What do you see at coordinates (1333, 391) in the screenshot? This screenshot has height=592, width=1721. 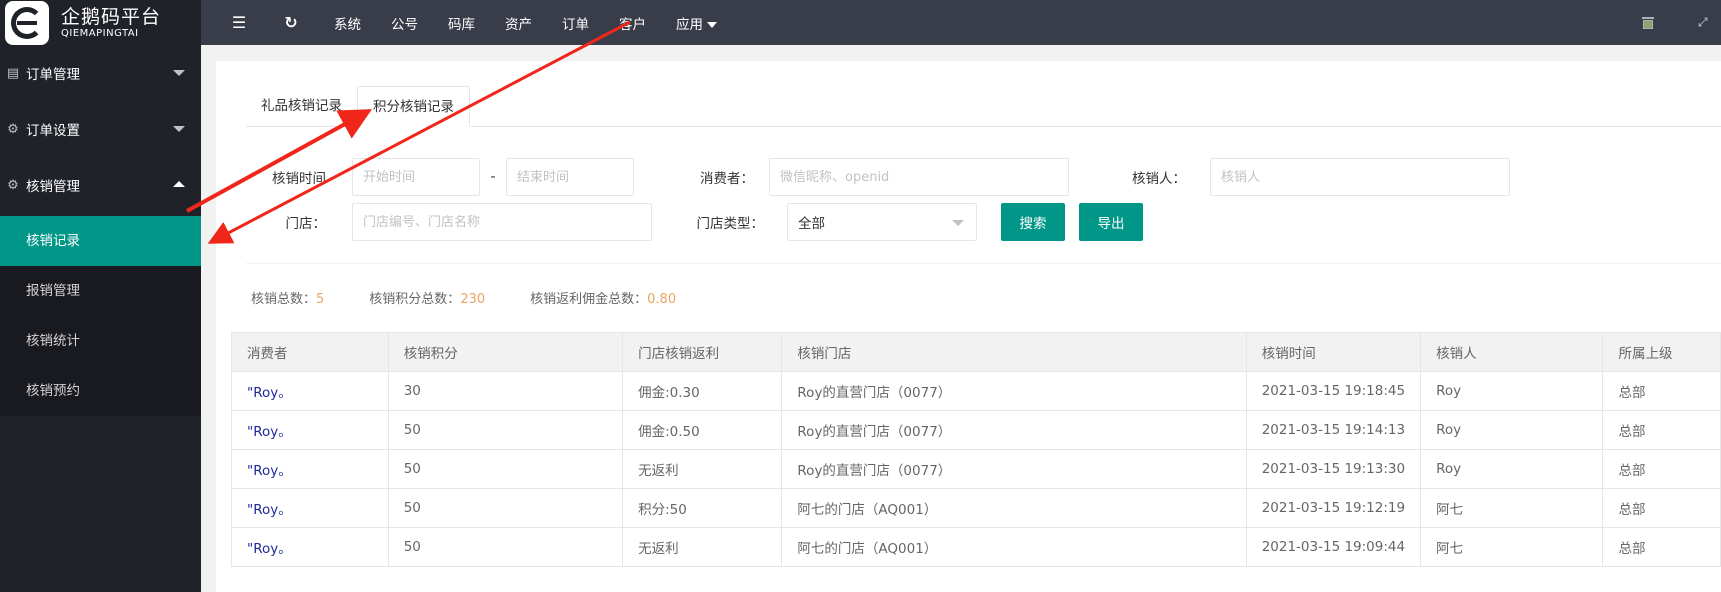 I see `cell-time: 2021-03-15 19:18:45` at bounding box center [1333, 391].